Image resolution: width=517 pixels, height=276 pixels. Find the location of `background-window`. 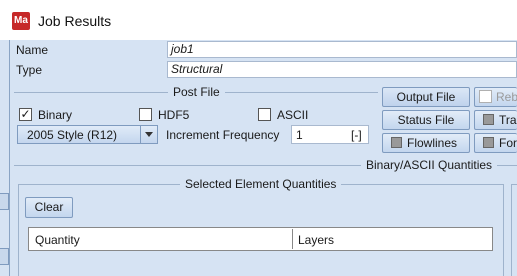

background-window is located at coordinates (4, 158).